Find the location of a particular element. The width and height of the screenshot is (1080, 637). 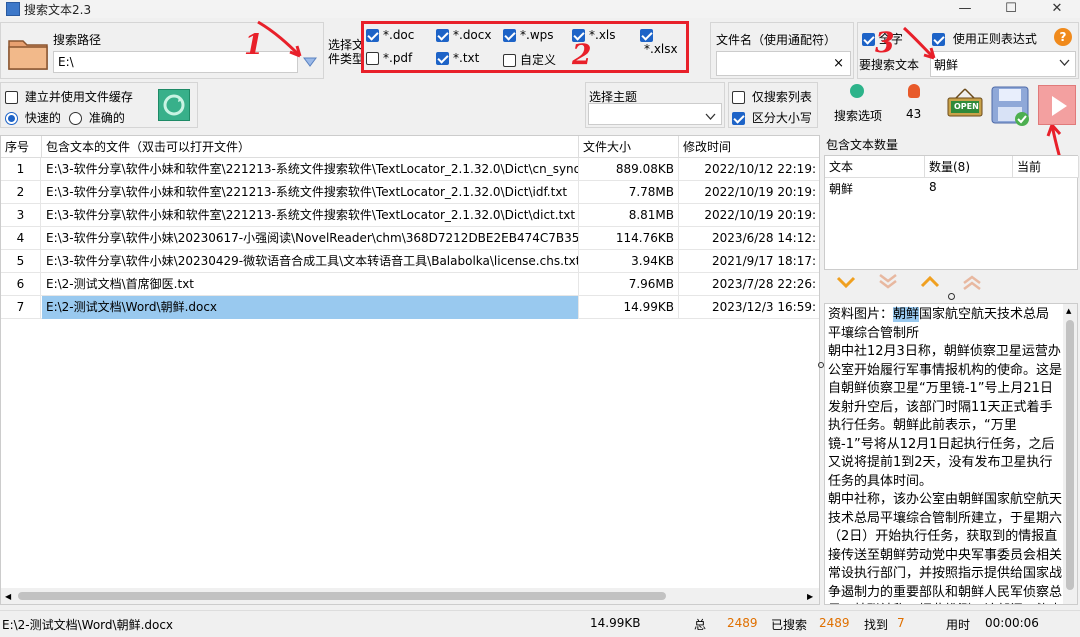

grid-horizontal-scrollbar: ◀ ▶ is located at coordinates (410, 596).